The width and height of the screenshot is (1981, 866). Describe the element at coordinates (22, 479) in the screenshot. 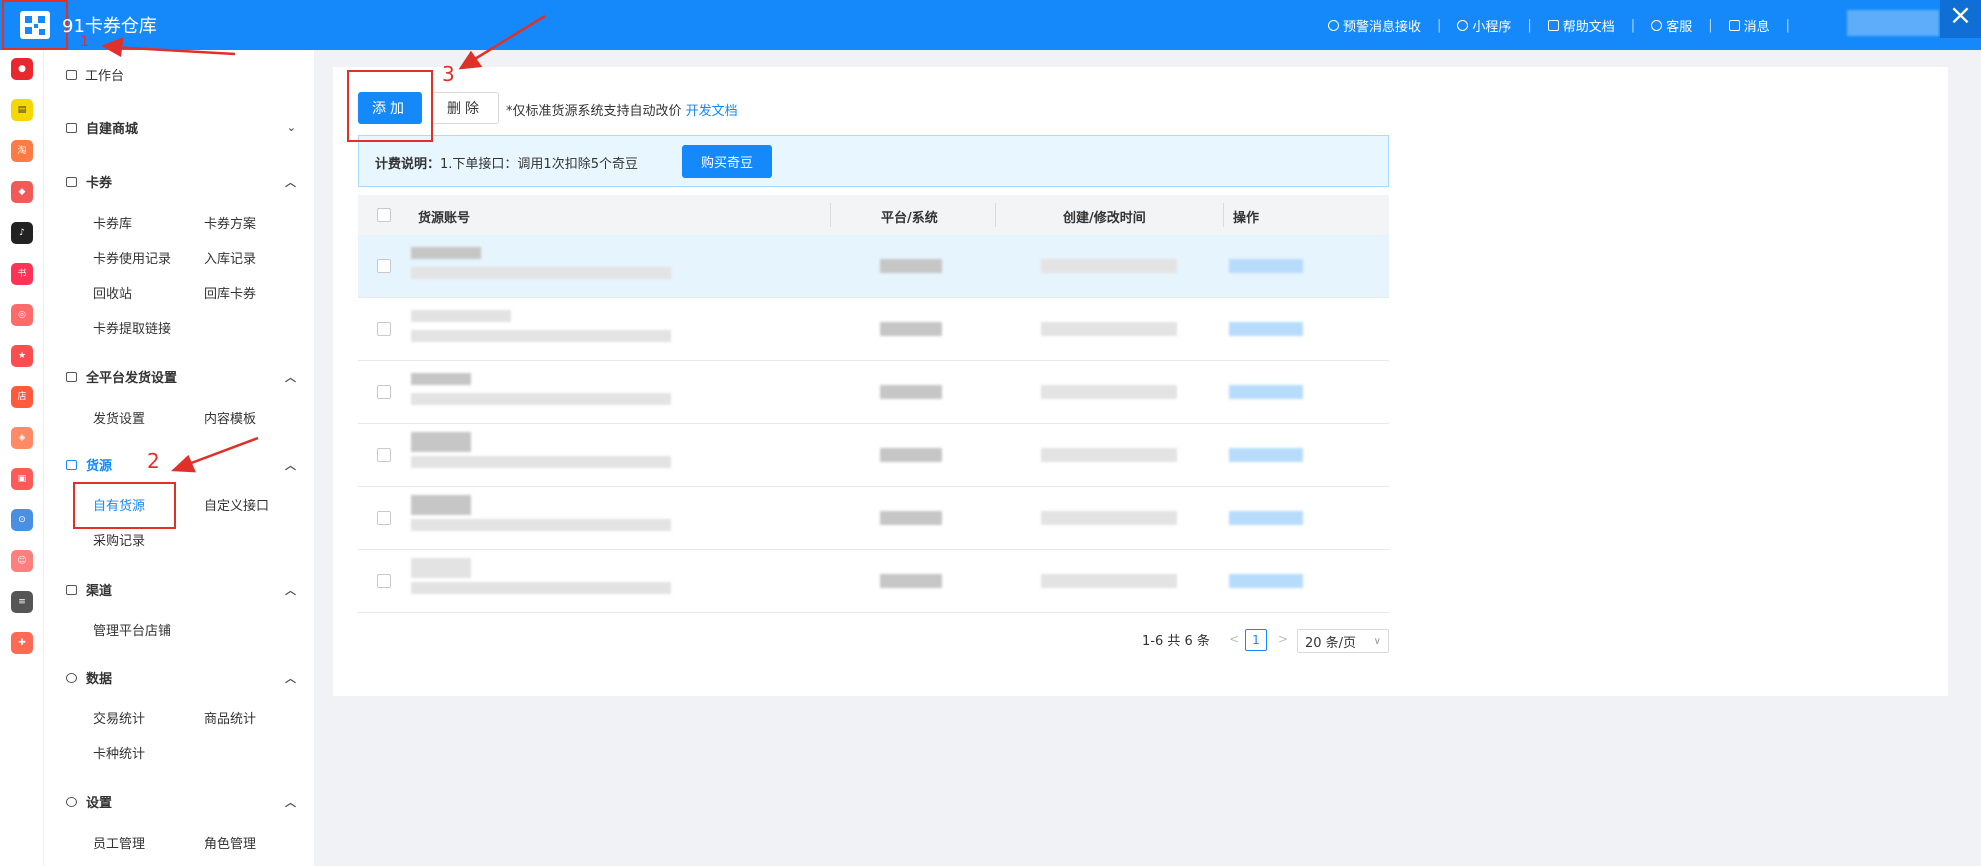

I see `rail-app-11-icon: ▣` at that location.